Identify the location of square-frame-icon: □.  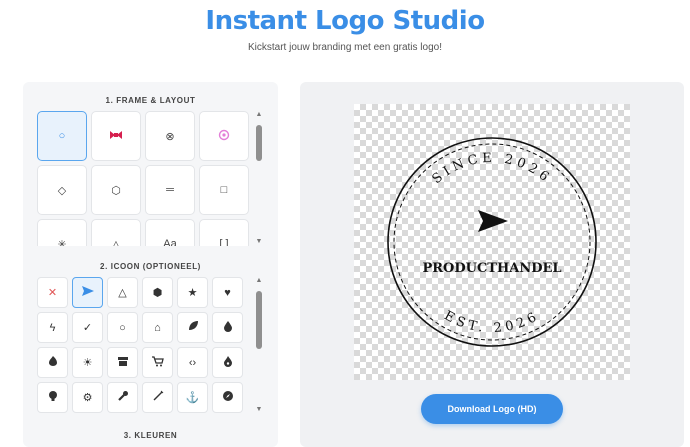
(224, 190).